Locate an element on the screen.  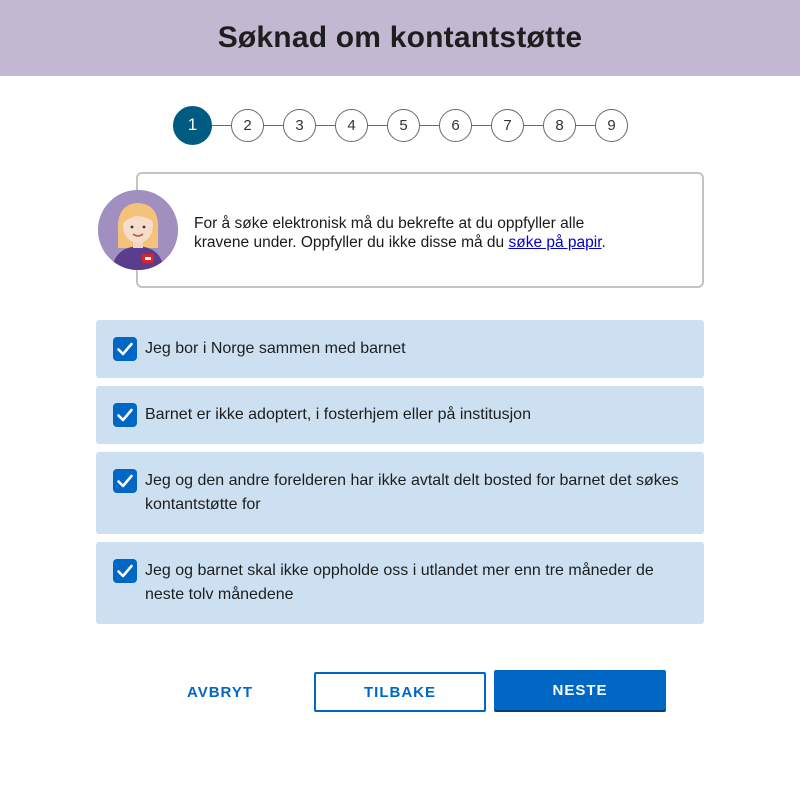
step-7: 7 is located at coordinates (507, 125).